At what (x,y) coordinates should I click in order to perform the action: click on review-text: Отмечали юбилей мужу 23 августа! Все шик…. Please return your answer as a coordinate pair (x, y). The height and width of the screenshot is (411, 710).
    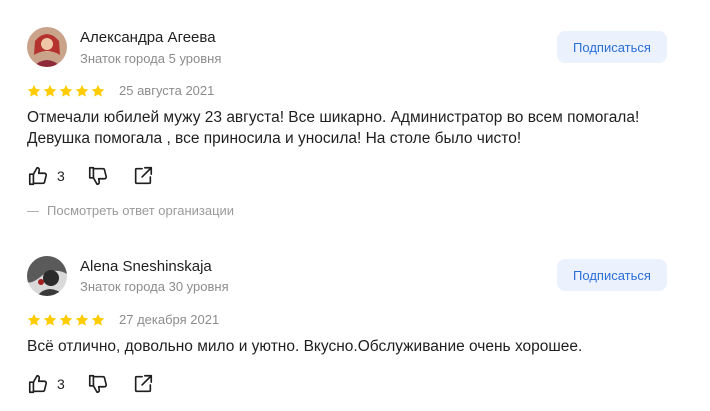
    Looking at the image, I should click on (333, 128).